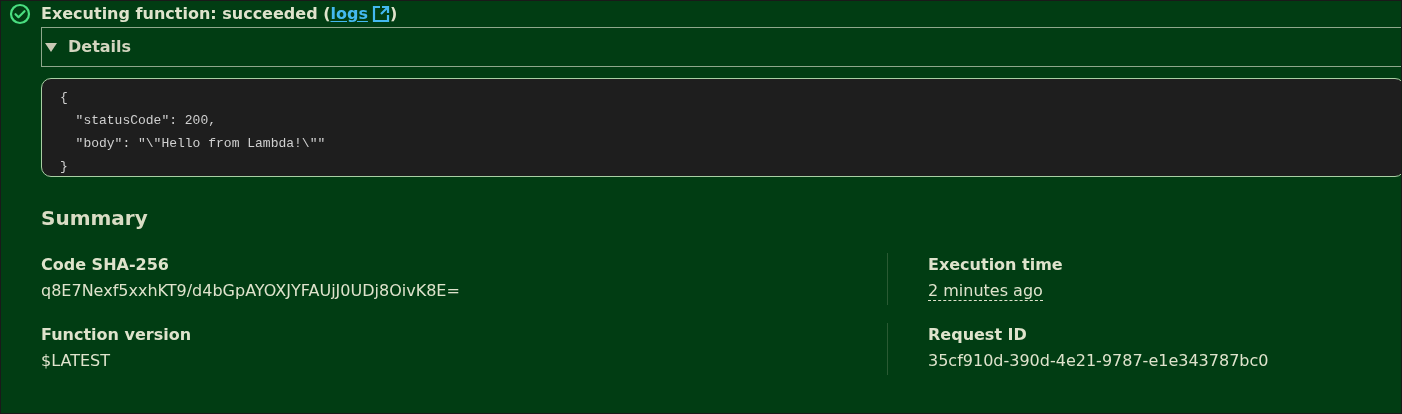 This screenshot has width=1402, height=414. I want to click on relative-time: 2 minutes ago, so click(985, 291).